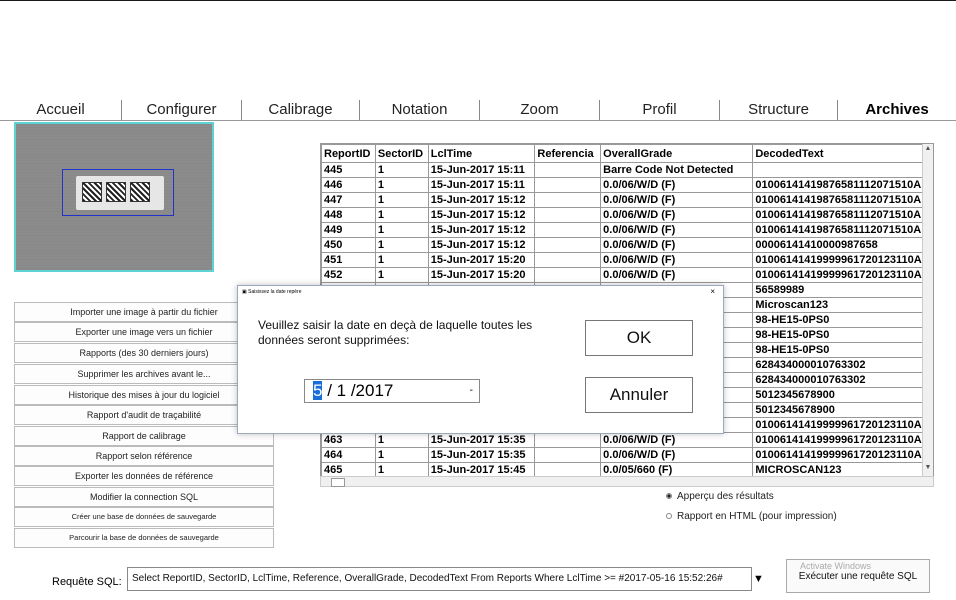 Image resolution: width=956 pixels, height=600 pixels. Describe the element at coordinates (144, 332) in the screenshot. I see `export-image-button: Exporter une image vers un fichier` at that location.